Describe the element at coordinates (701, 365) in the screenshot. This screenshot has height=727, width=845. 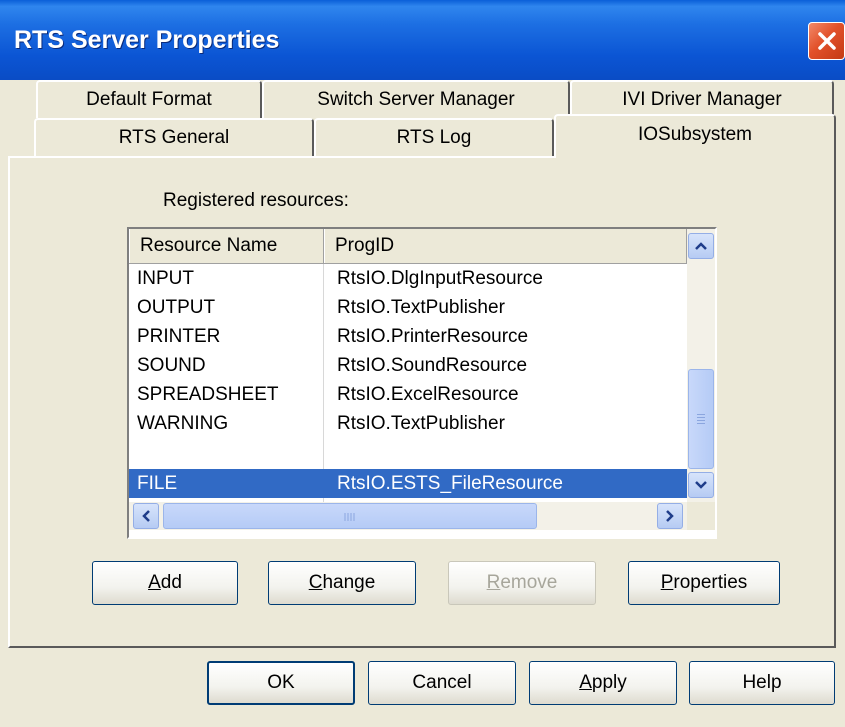
I see `vertical-scrollbar` at that location.